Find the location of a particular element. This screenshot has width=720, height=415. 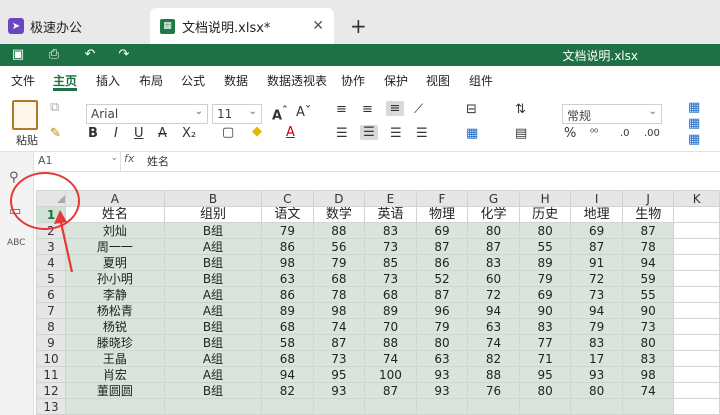

table-cell: 74 is located at coordinates (390, 358).